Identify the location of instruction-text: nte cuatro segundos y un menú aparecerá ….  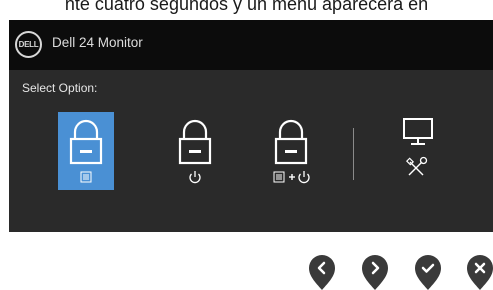
(246, 7).